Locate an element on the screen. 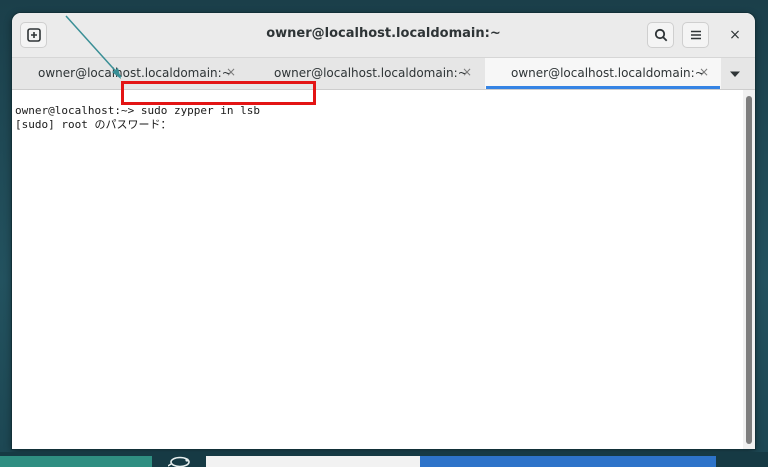 The image size is (768, 467). hamburger-menu-icon is located at coordinates (695, 35).